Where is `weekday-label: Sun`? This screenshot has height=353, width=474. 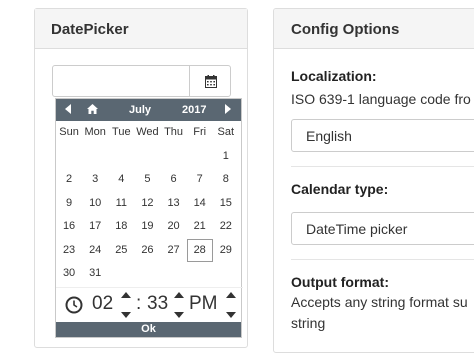
weekday-label: Sun is located at coordinates (69, 132).